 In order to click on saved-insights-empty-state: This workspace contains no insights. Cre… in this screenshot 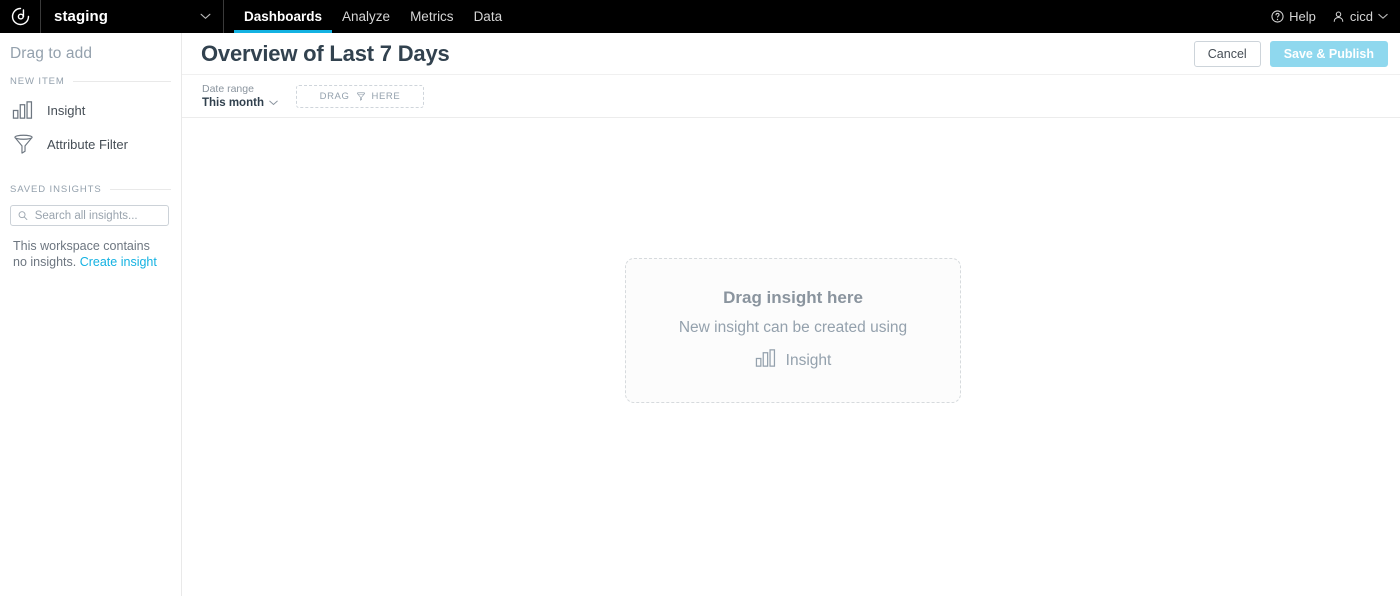, I will do `click(90, 248)`.